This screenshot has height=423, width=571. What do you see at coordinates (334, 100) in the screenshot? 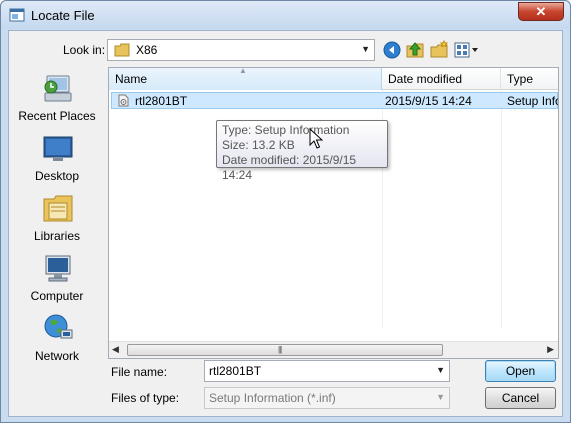
I see `file-row: rtl2801BT 2015/9/15 14:24 Setup Info` at bounding box center [334, 100].